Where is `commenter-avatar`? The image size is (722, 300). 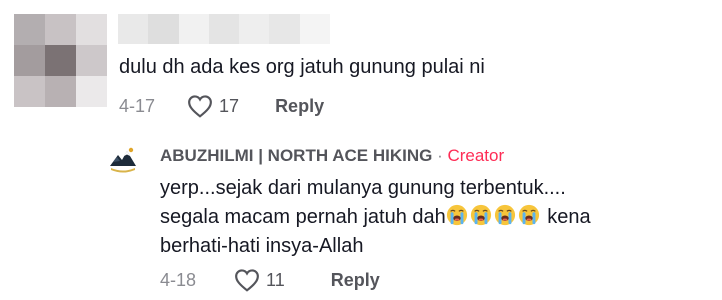 commenter-avatar is located at coordinates (60, 60).